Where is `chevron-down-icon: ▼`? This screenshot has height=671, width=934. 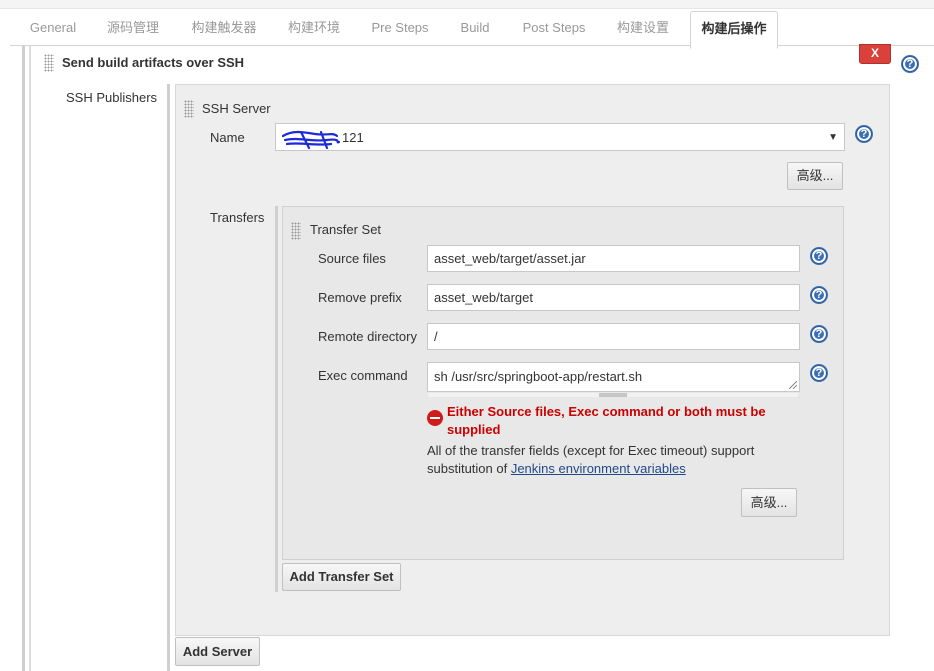
chevron-down-icon: ▼ is located at coordinates (833, 137).